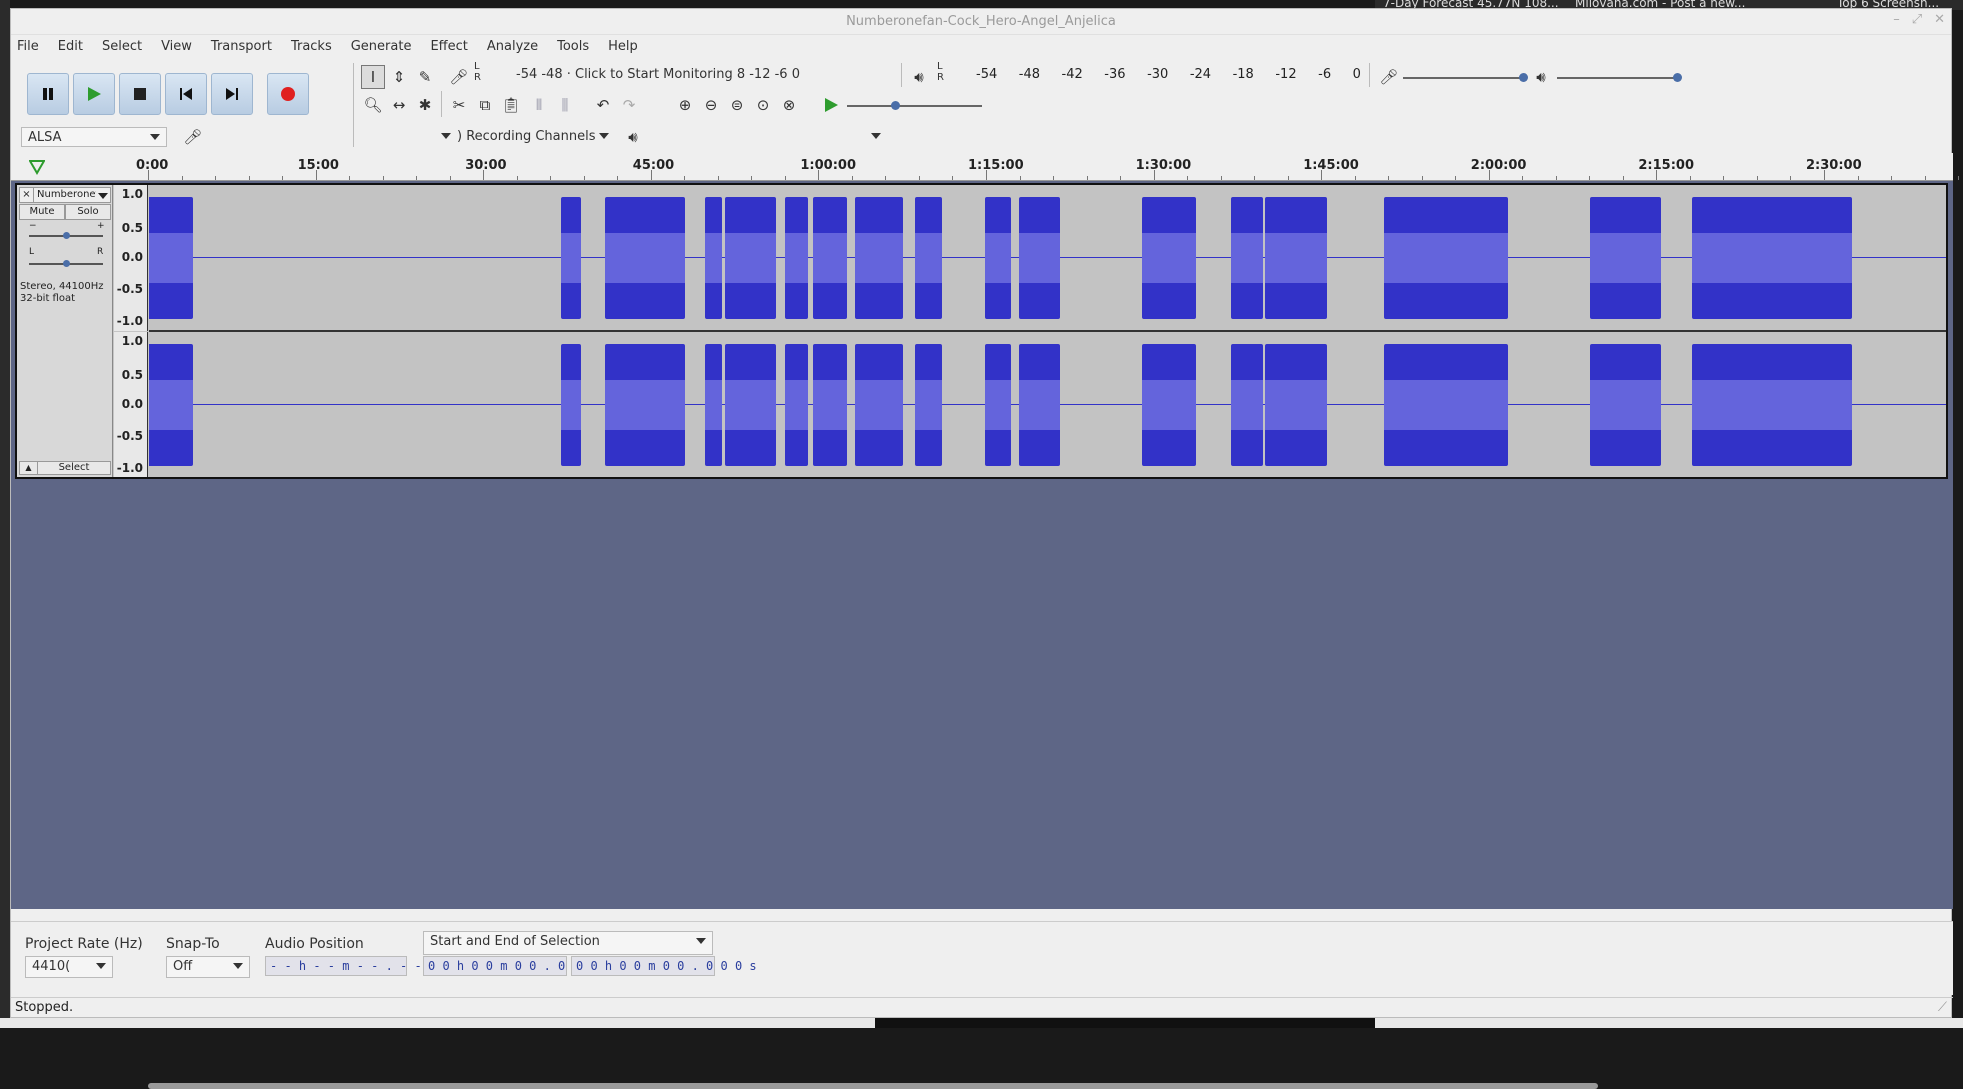 The image size is (1963, 1089). Describe the element at coordinates (448, 46) in the screenshot. I see `menu-effect: Effect` at that location.